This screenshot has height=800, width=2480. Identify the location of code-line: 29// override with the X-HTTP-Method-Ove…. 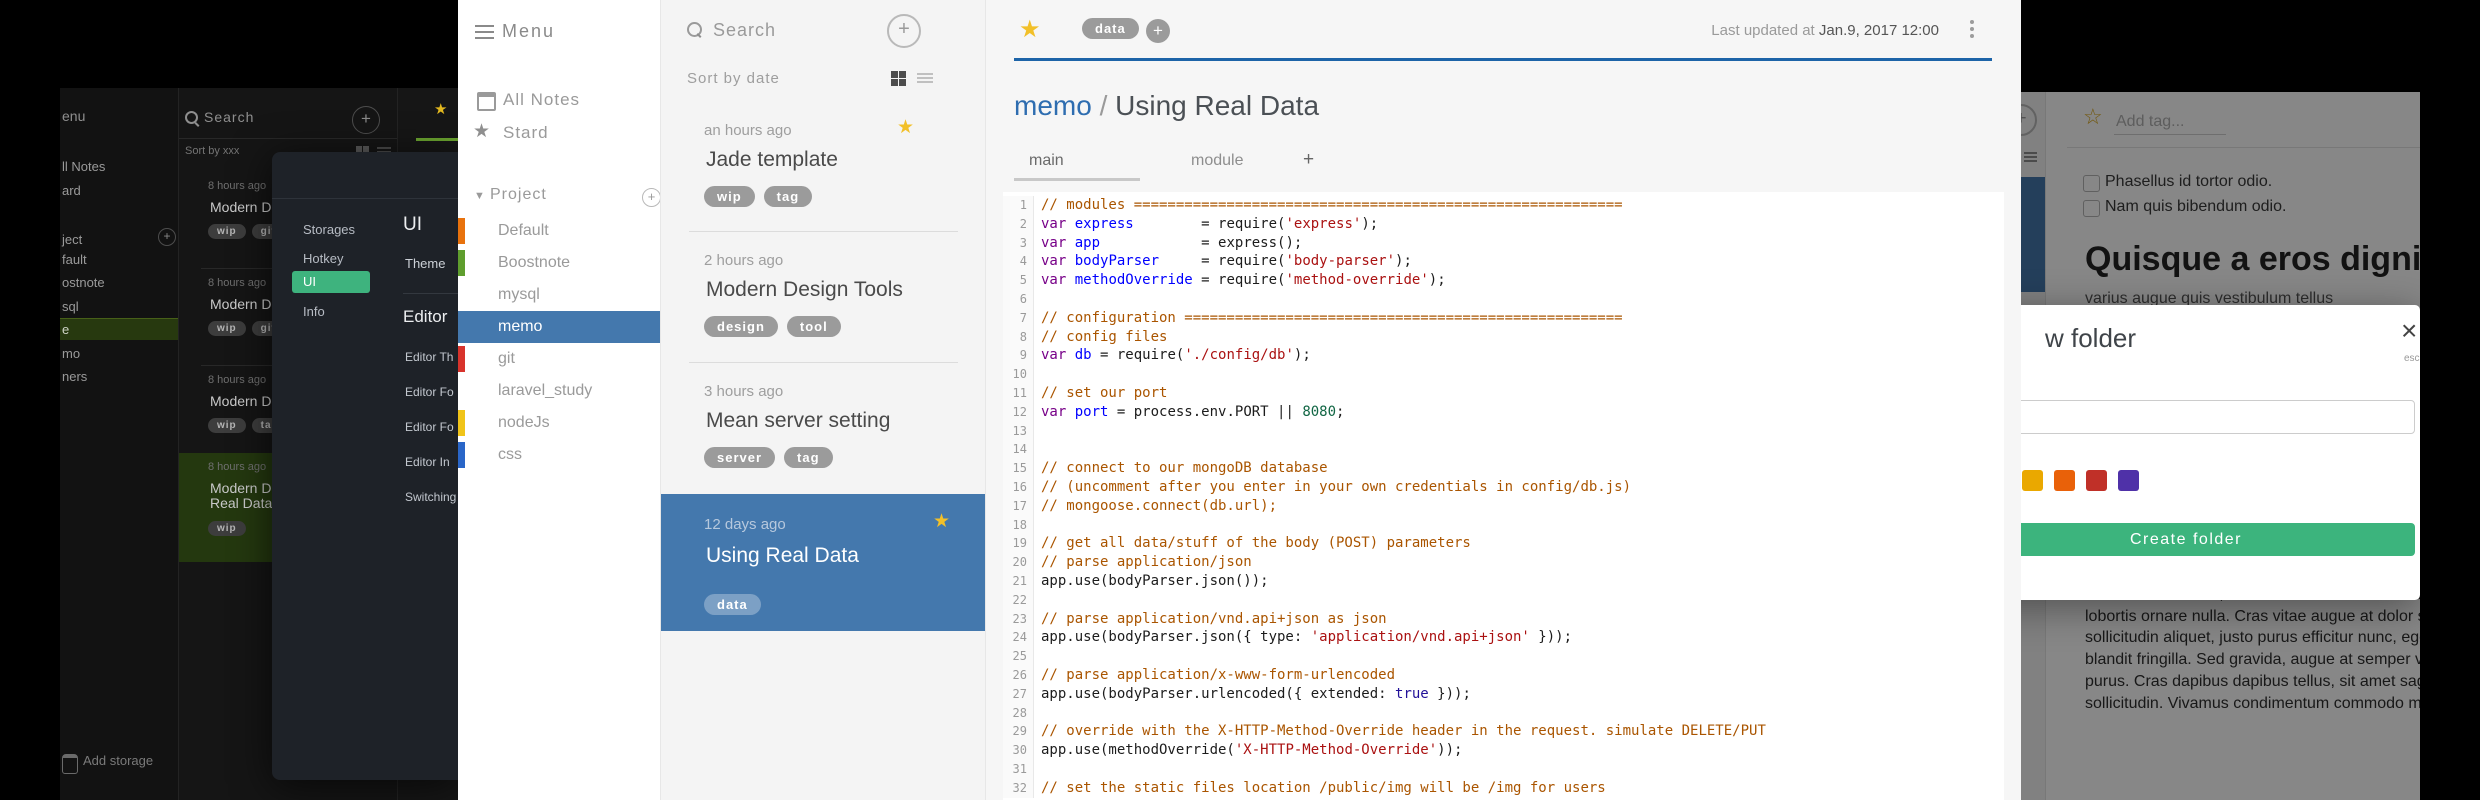
(1503, 732).